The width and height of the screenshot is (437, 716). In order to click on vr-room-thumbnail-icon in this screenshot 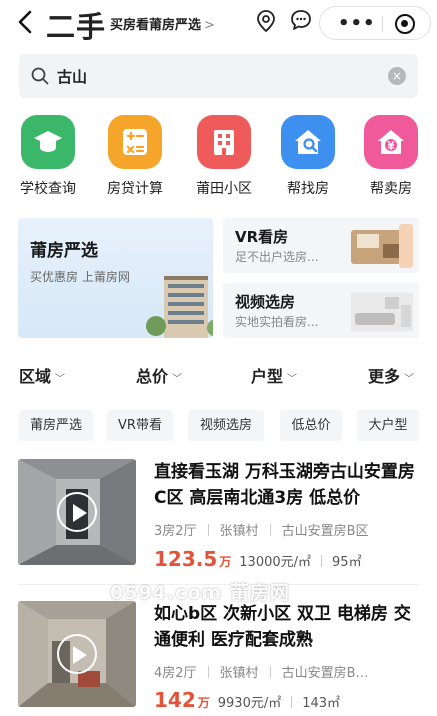, I will do `click(382, 246)`.